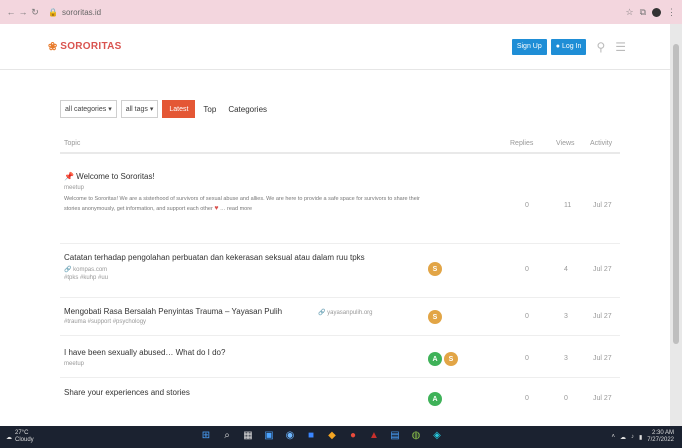  Describe the element at coordinates (437, 436) in the screenshot. I see `app-icon: ◈` at that location.